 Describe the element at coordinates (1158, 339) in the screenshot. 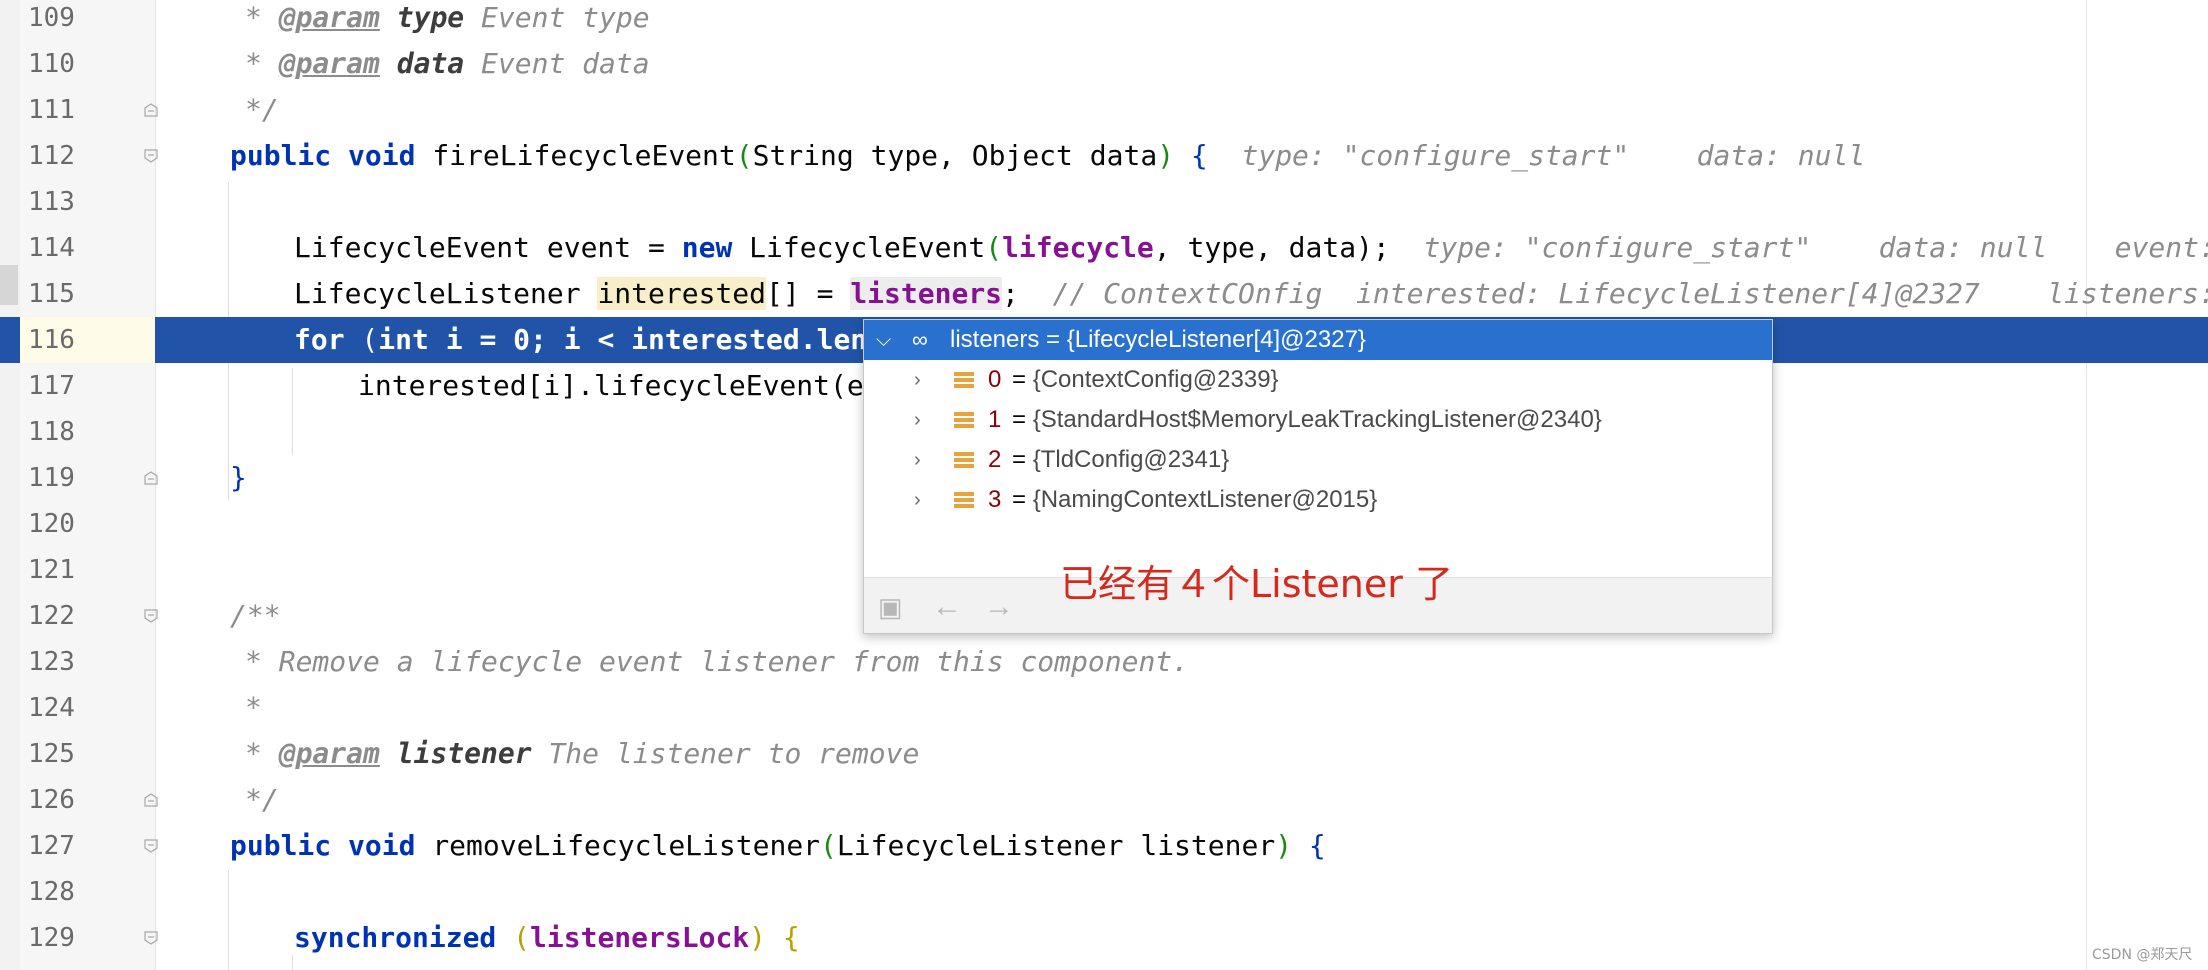

I see `popup-header-label: listeners = {LifecycleListener[4]@2327}` at that location.